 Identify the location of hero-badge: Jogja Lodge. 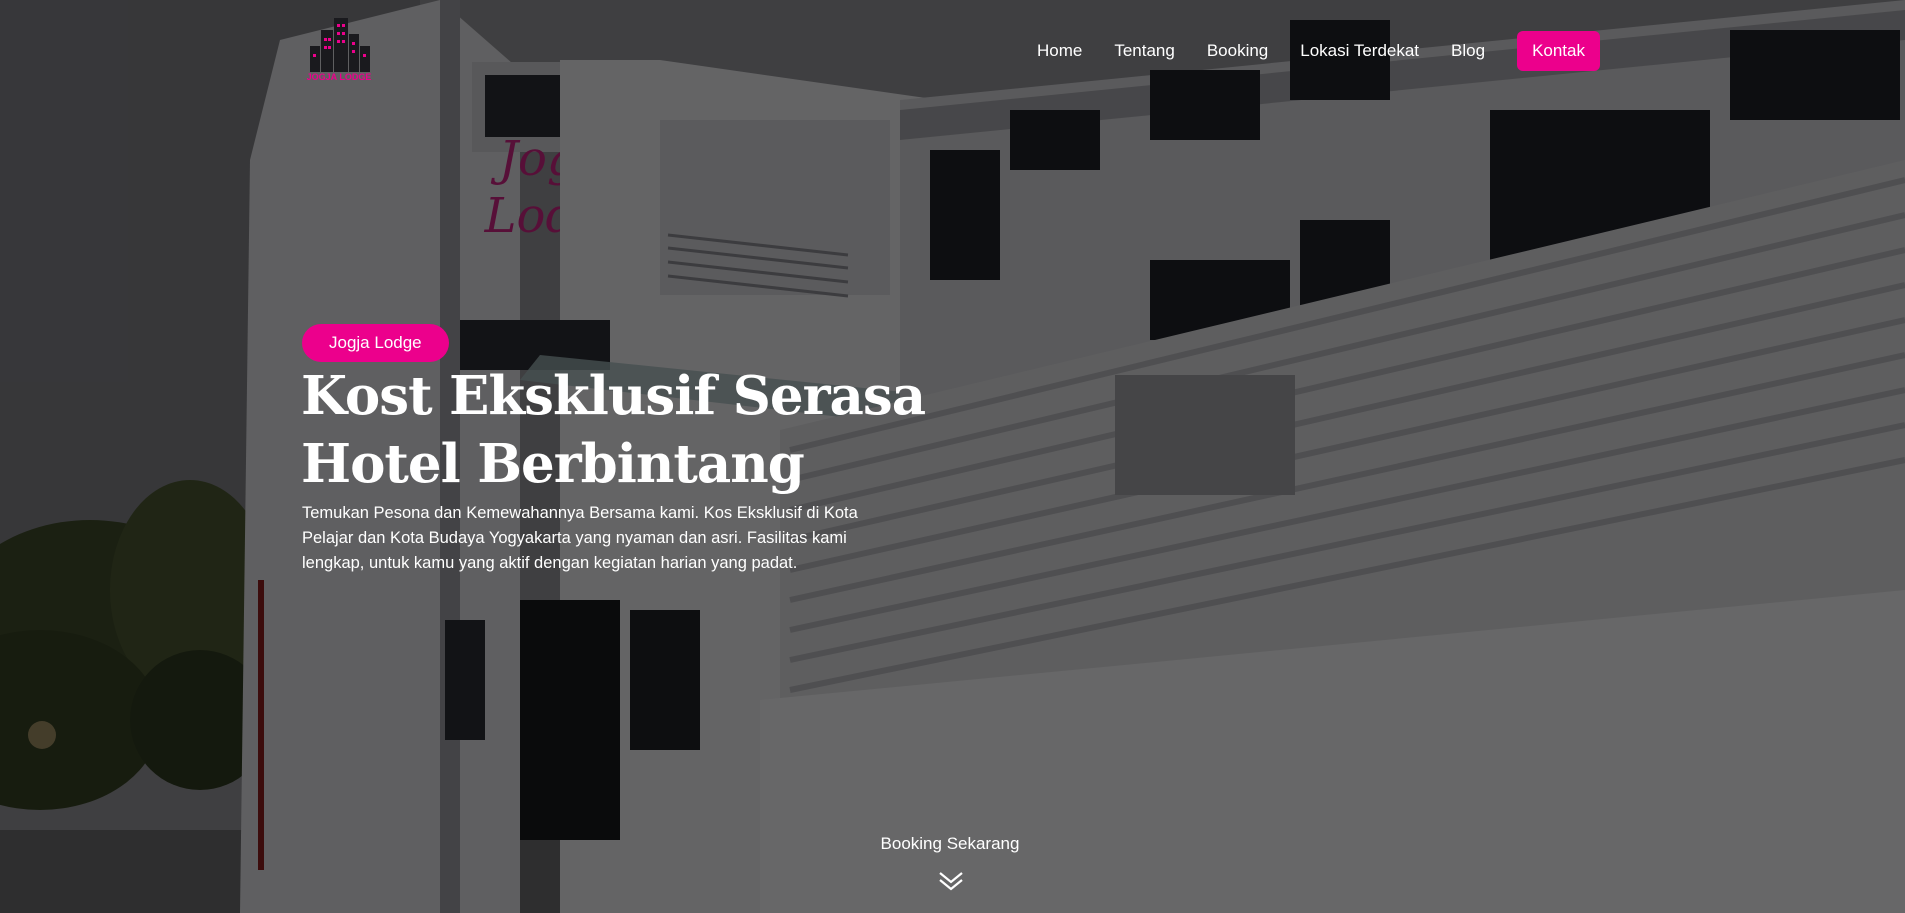
(375, 343).